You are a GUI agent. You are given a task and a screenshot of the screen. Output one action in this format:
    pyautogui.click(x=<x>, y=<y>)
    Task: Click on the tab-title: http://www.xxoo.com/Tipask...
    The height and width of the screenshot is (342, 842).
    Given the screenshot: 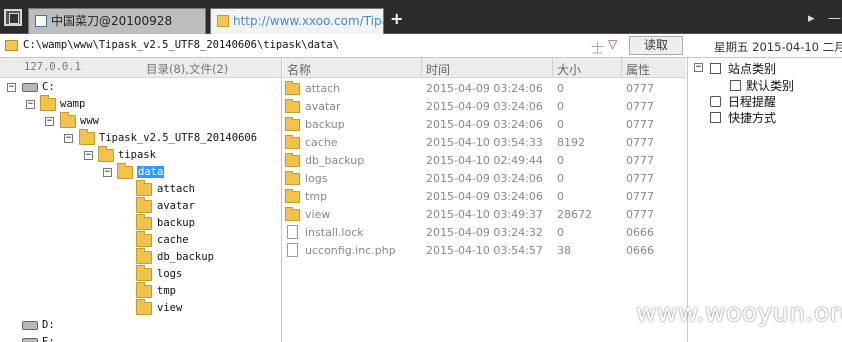 What is the action you would take?
    pyautogui.click(x=308, y=21)
    